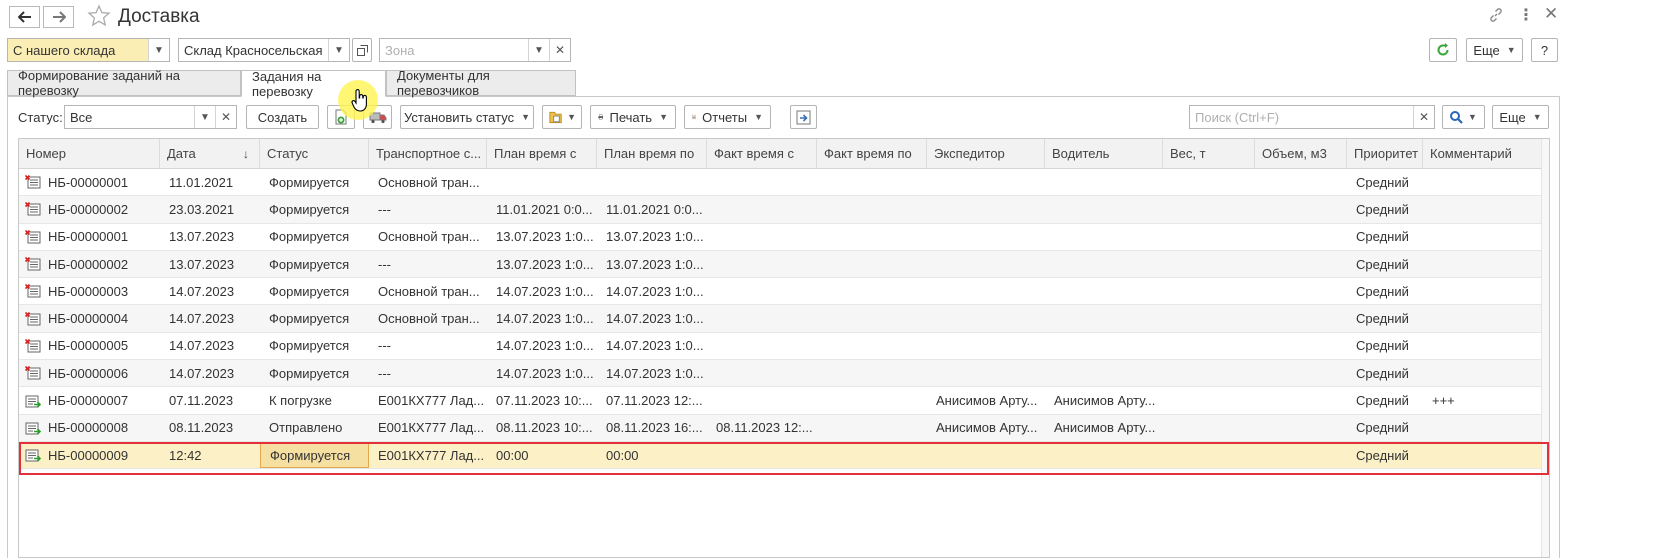 The height and width of the screenshot is (558, 1663). Describe the element at coordinates (210, 209) in the screenshot. I see `cell-date: 23.03.2021` at that location.